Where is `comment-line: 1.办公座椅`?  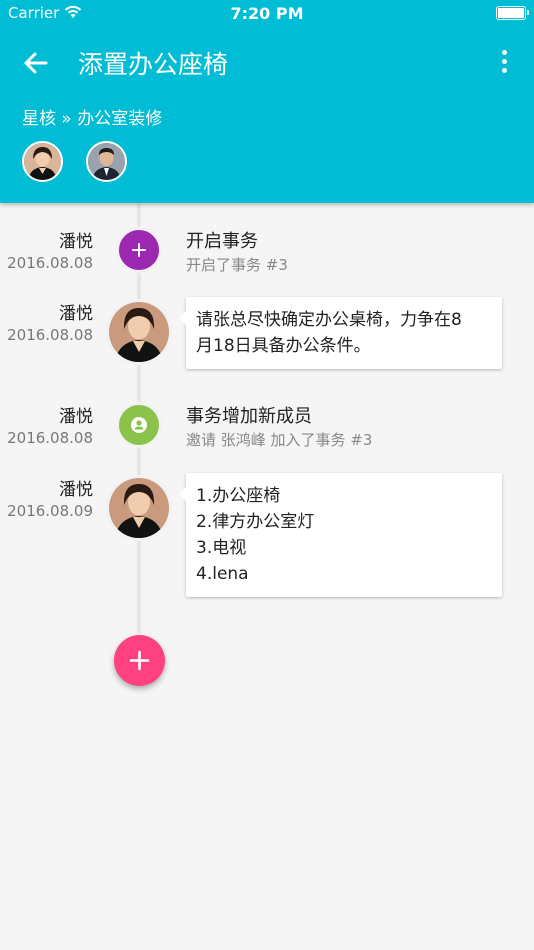
comment-line: 1.办公座椅 is located at coordinates (238, 496).